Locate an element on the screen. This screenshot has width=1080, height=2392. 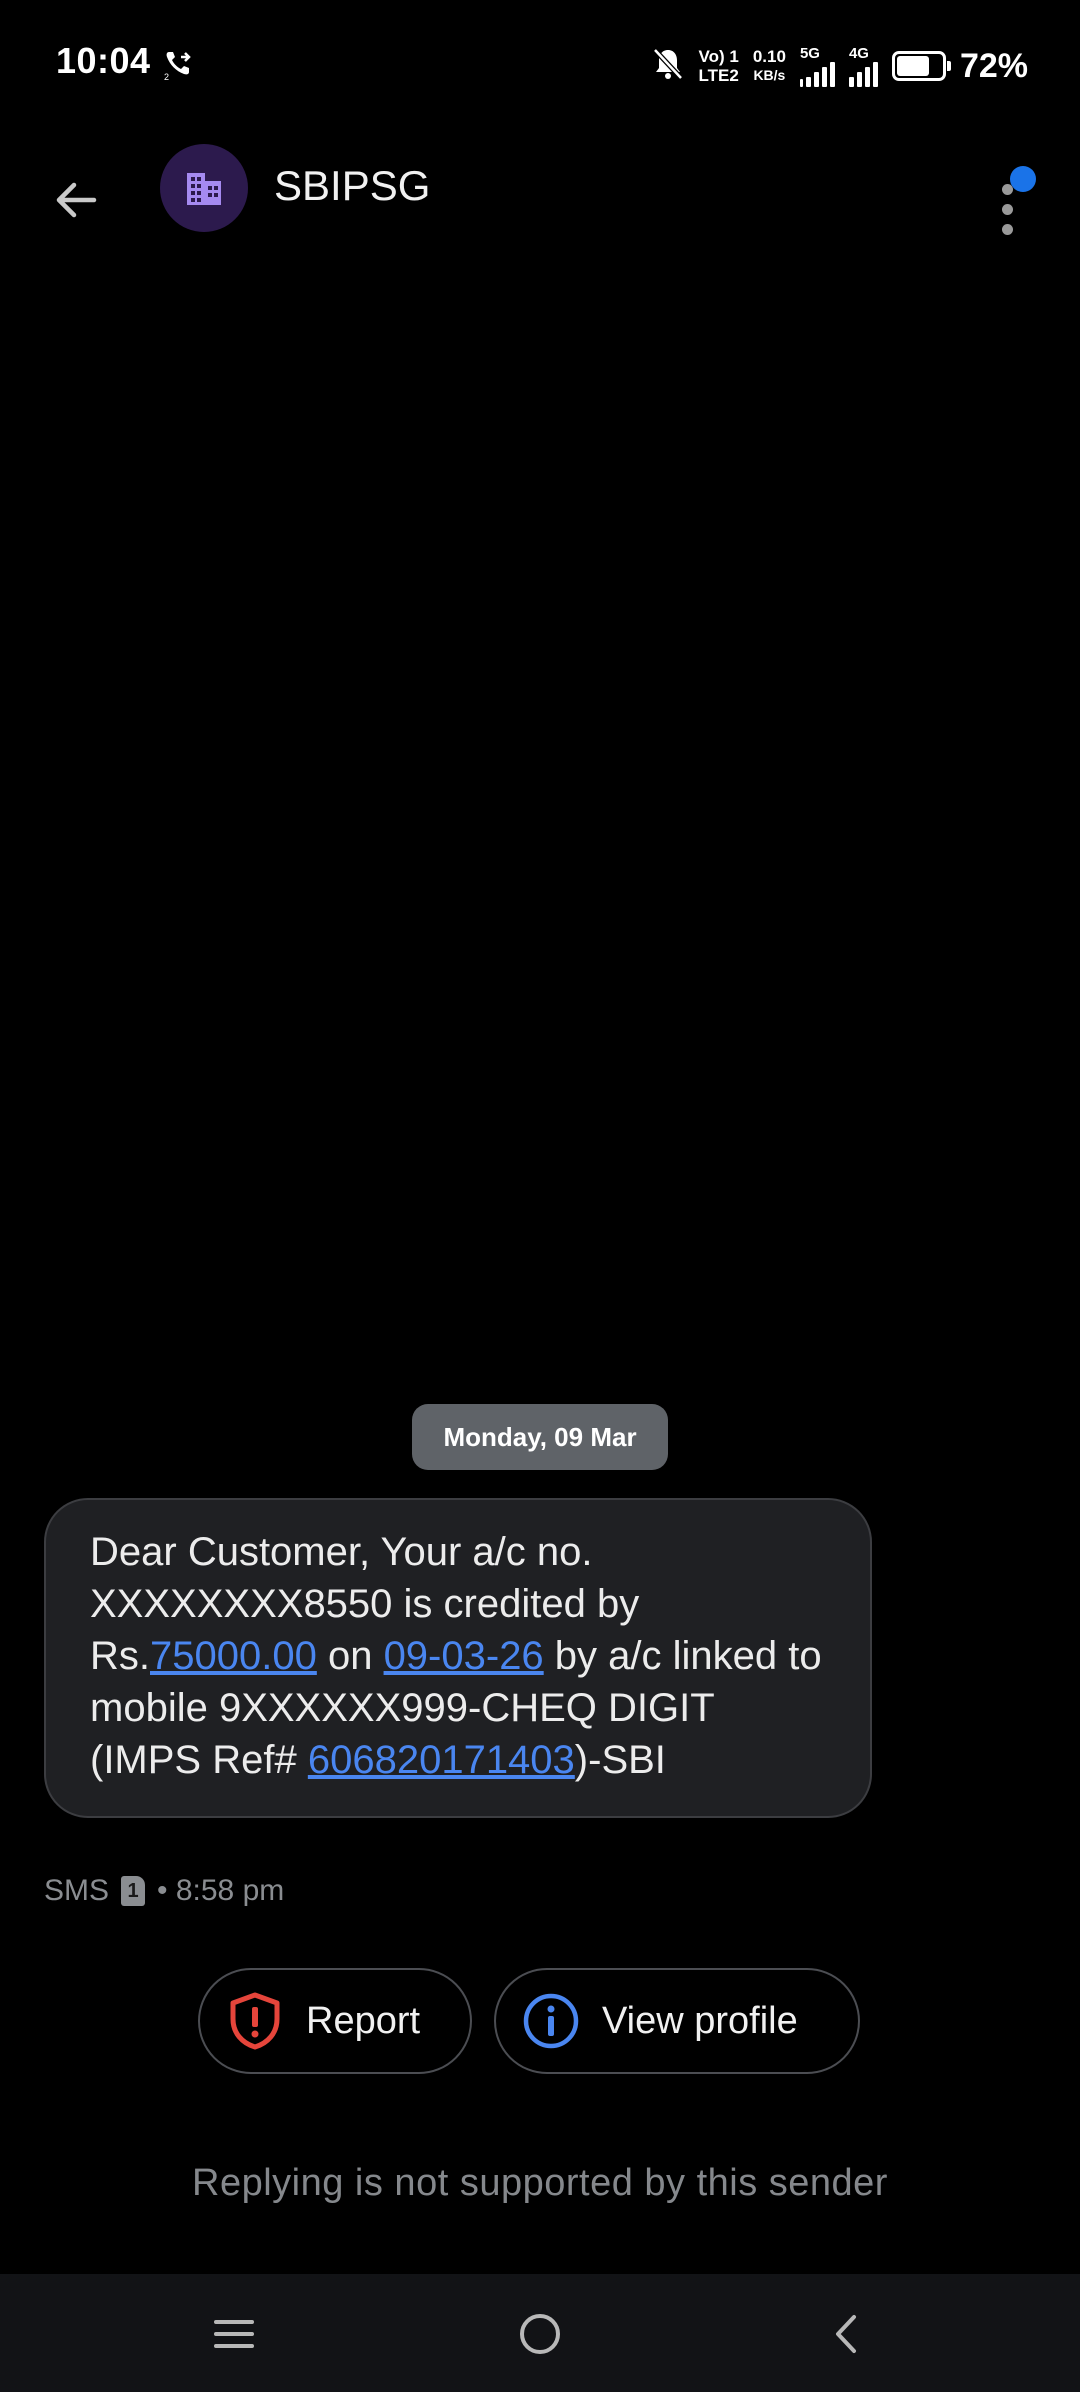
menu-icon is located at coordinates (234, 2334).